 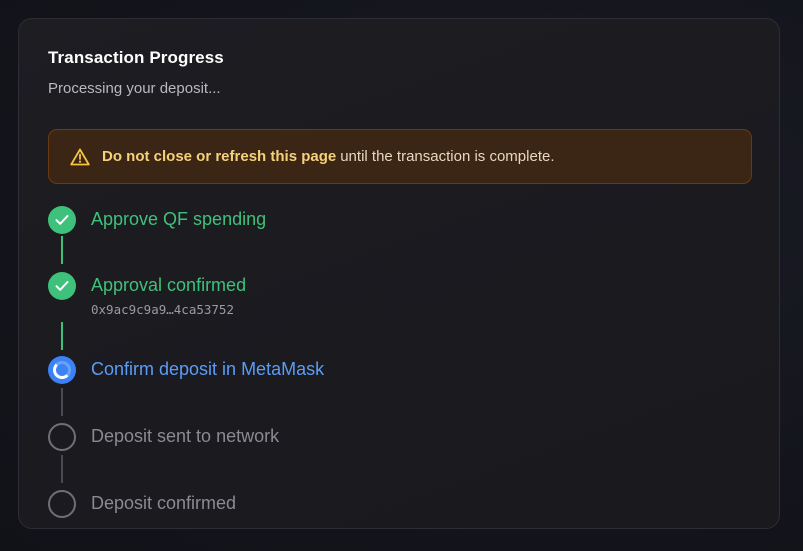 What do you see at coordinates (348, 221) in the screenshot?
I see `step-approve-spending: Approve QF spending` at bounding box center [348, 221].